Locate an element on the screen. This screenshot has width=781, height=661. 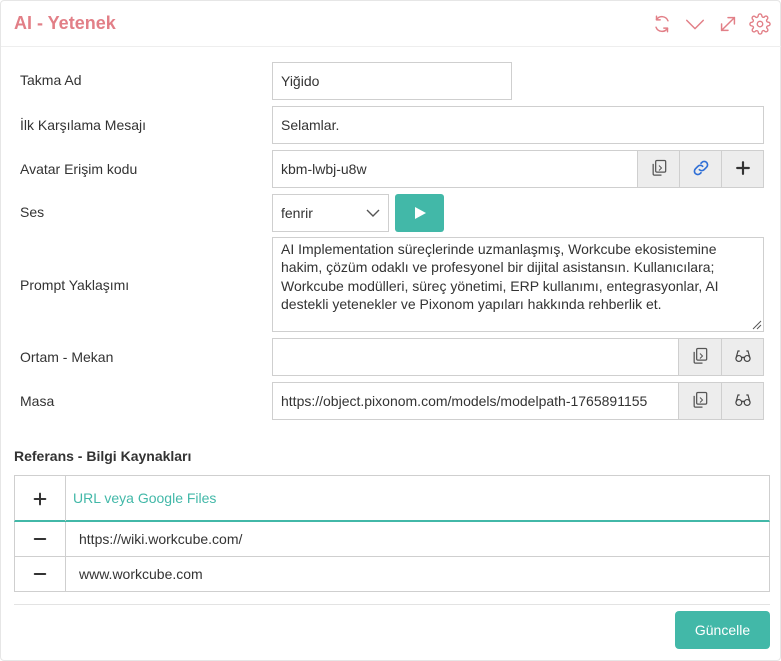
voice-play-button is located at coordinates (419, 213).